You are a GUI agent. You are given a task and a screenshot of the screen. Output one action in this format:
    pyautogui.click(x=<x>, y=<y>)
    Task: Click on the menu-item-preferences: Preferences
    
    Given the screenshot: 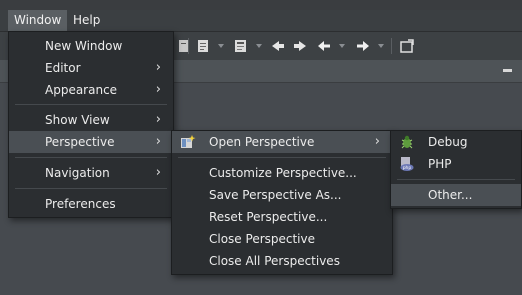 What is the action you would take?
    pyautogui.click(x=91, y=204)
    